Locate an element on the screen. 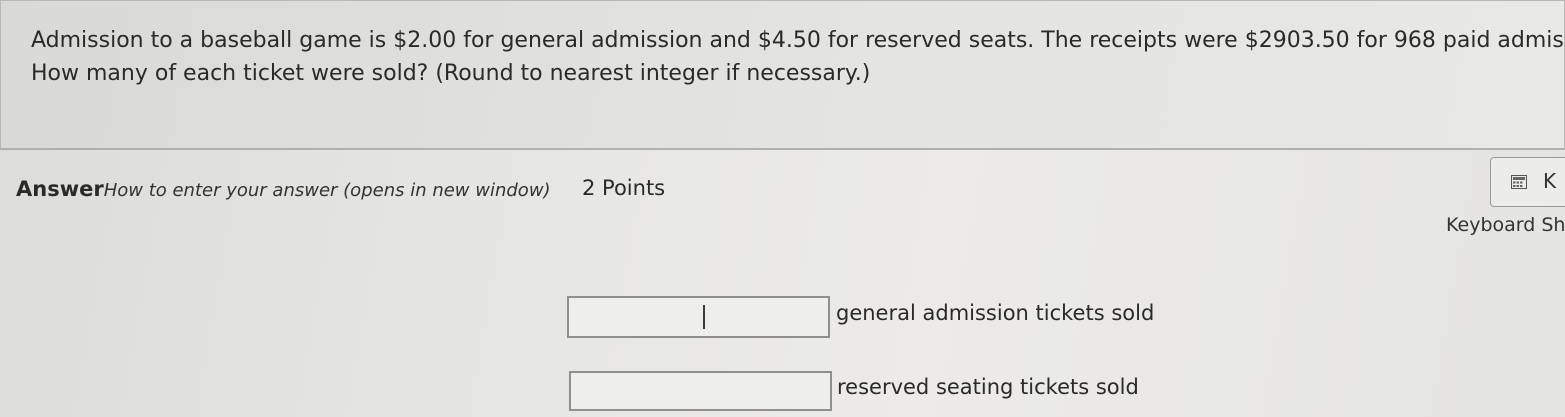 The height and width of the screenshot is (417, 1565). keyboard-shortcuts-button: K is located at coordinates (1527, 182).